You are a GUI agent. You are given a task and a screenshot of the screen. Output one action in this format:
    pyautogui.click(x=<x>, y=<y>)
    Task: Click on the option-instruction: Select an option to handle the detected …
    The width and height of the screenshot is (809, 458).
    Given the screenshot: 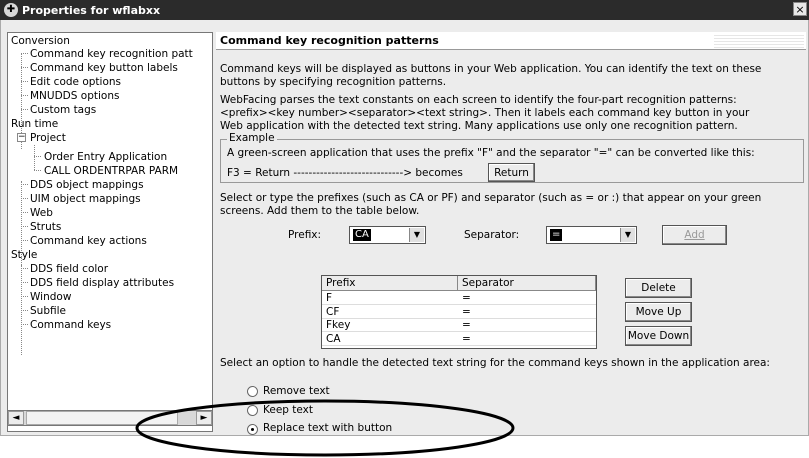 What is the action you would take?
    pyautogui.click(x=495, y=363)
    